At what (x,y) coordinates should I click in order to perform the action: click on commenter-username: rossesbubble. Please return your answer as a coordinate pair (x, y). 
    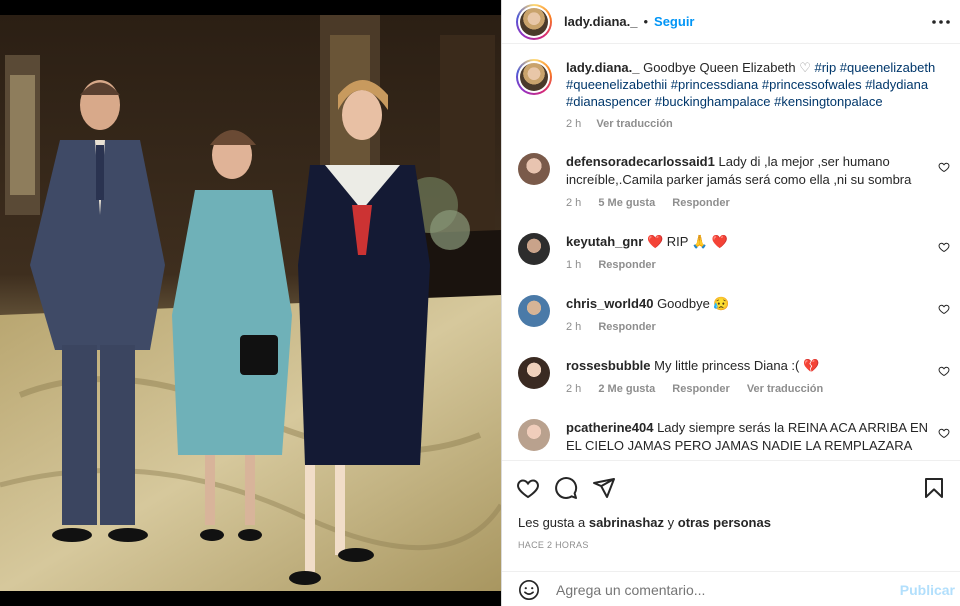
    Looking at the image, I should click on (608, 365).